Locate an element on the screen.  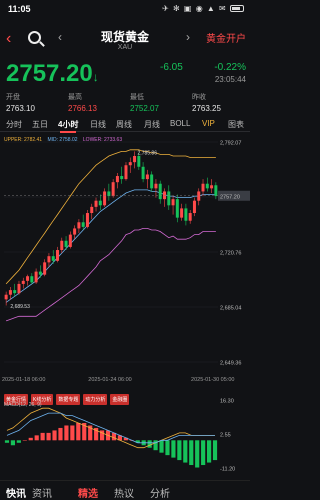
bottom-tab-2: 精选 is located at coordinates (88, 492).